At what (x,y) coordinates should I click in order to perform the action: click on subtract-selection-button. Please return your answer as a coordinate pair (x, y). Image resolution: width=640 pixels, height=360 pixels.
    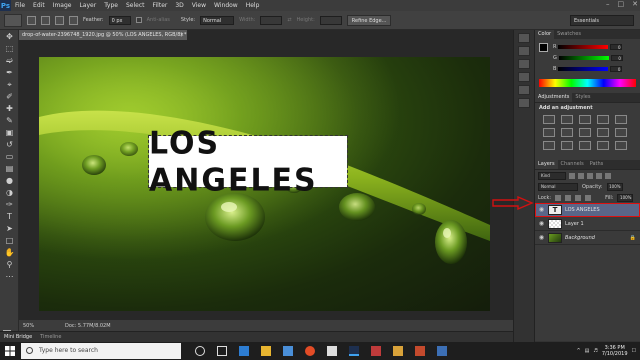
    Looking at the image, I should click on (59, 20).